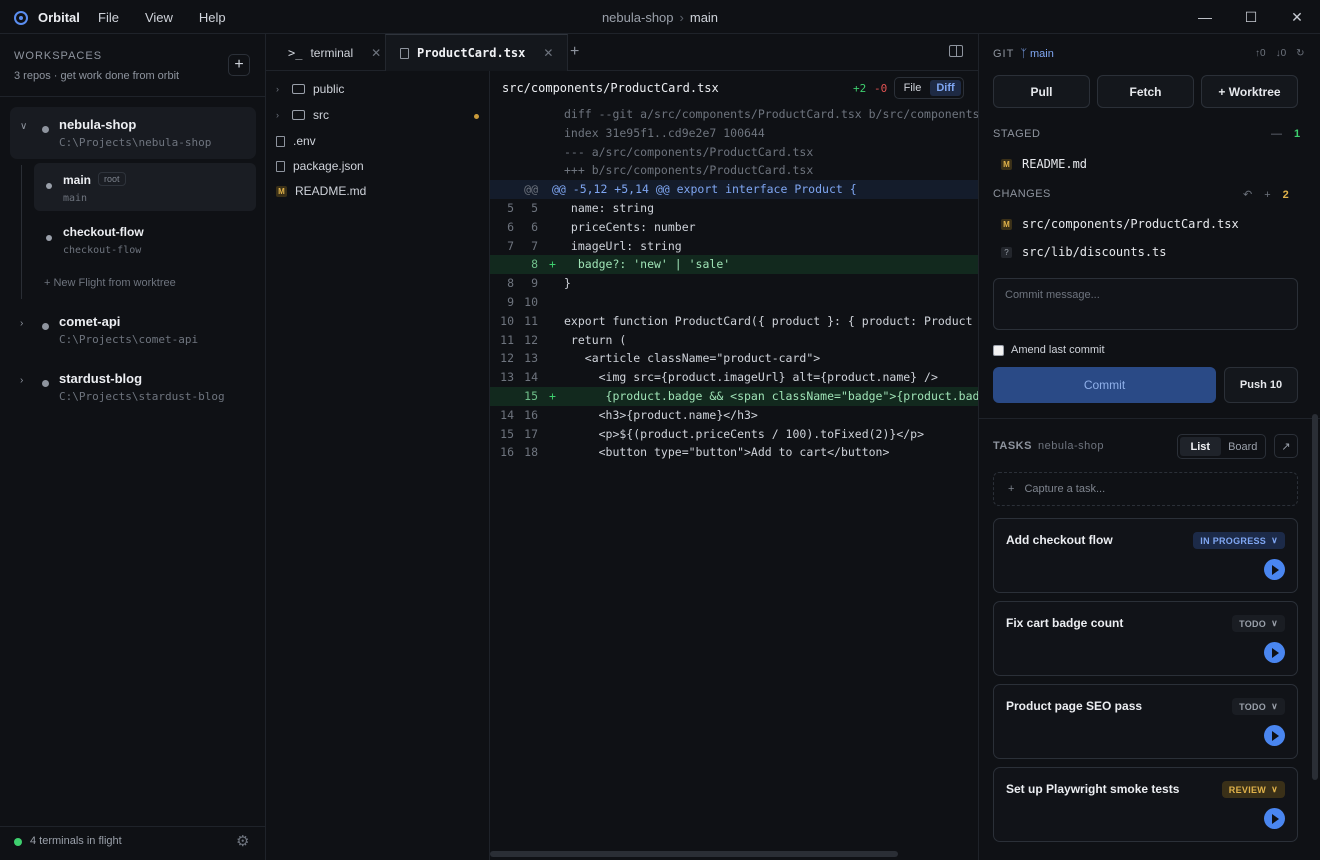 This screenshot has width=1320, height=860. I want to click on repo-item-nebula-shop: ∨ nebula-shop C:\Projects\nebula-shop, so click(133, 133).